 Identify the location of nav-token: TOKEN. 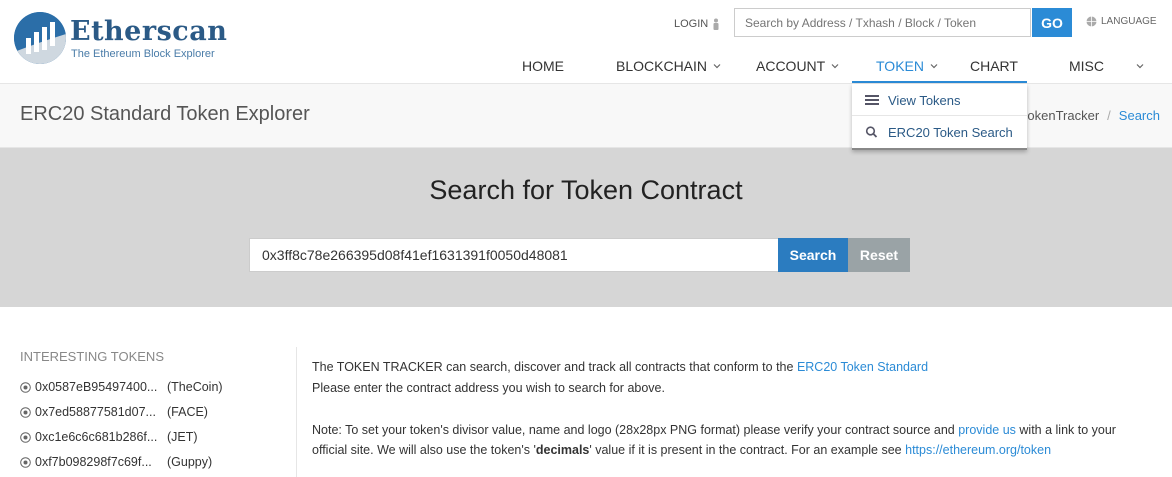
(907, 66).